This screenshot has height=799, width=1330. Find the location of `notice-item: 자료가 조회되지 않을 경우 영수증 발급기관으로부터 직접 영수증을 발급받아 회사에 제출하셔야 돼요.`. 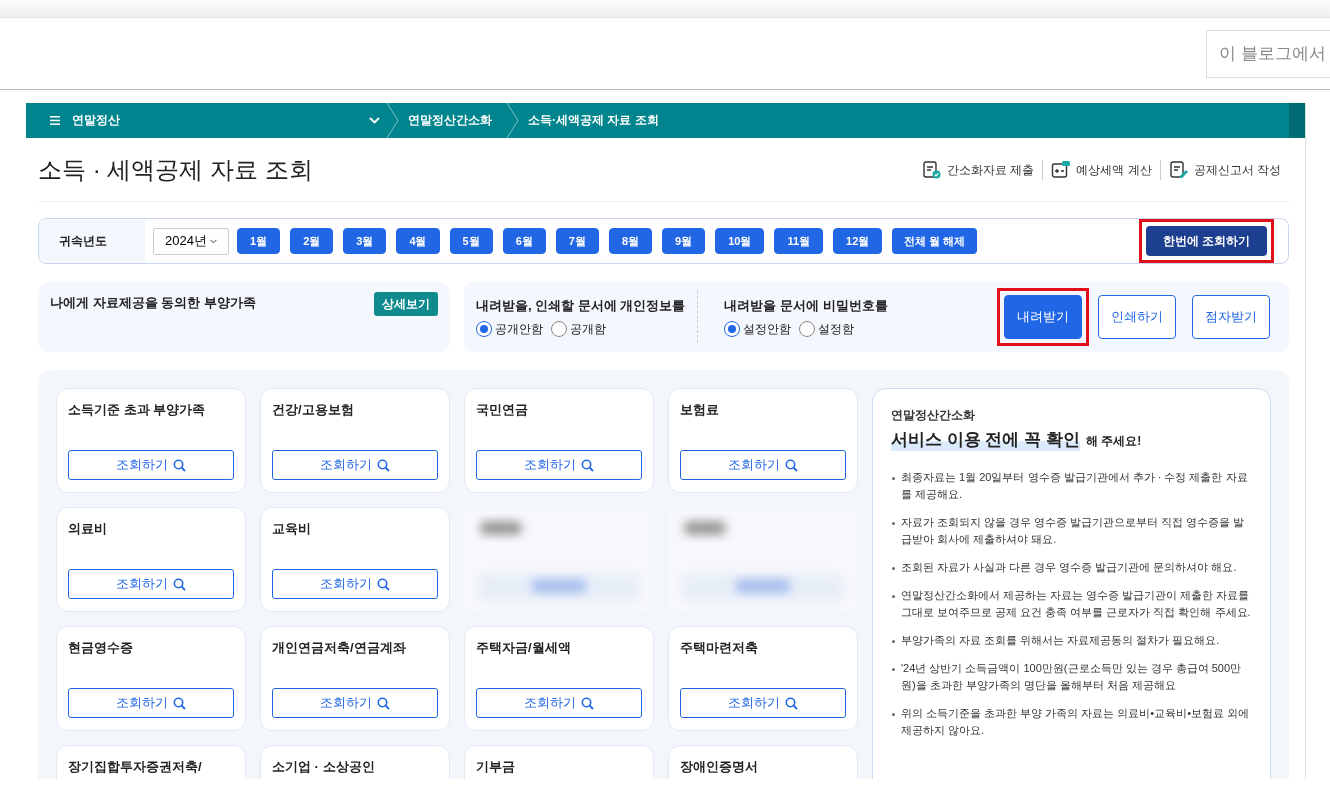

notice-item: 자료가 조회되지 않을 경우 영수증 발급기관으로부터 직접 영수증을 발급받아 회사에 제출하셔야 돼요. is located at coordinates (1071, 531).